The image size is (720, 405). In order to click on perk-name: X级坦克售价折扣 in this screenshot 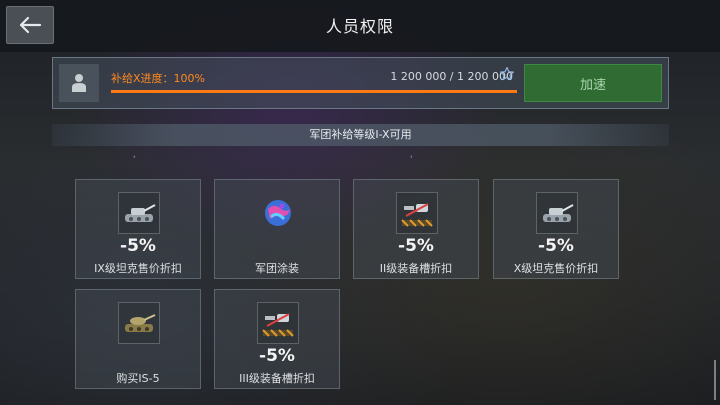, I will do `click(556, 268)`.